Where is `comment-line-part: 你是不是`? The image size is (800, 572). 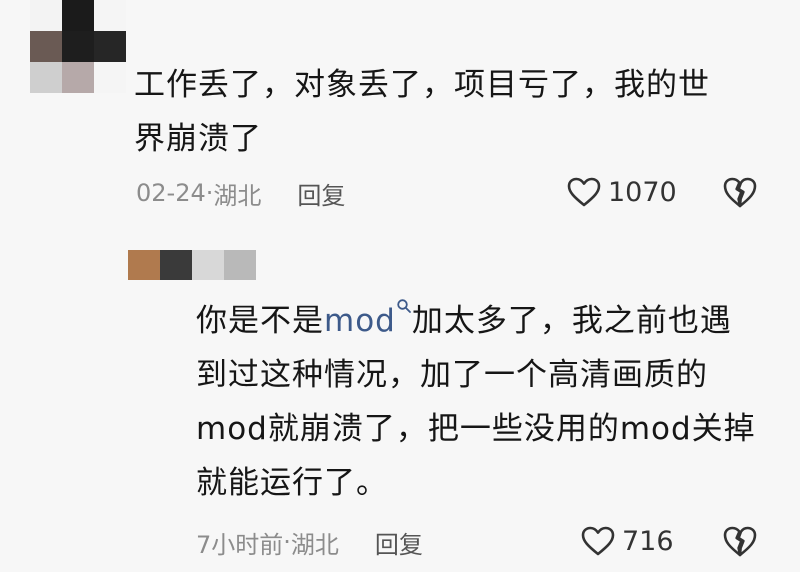
comment-line-part: 你是不是 is located at coordinates (260, 321).